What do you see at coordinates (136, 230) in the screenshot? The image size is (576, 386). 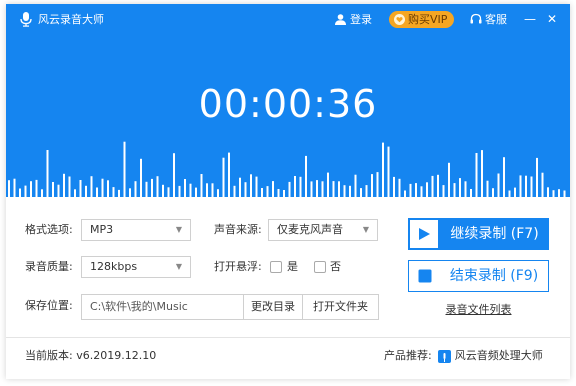 I see `format-select: MP3 ▼` at bounding box center [136, 230].